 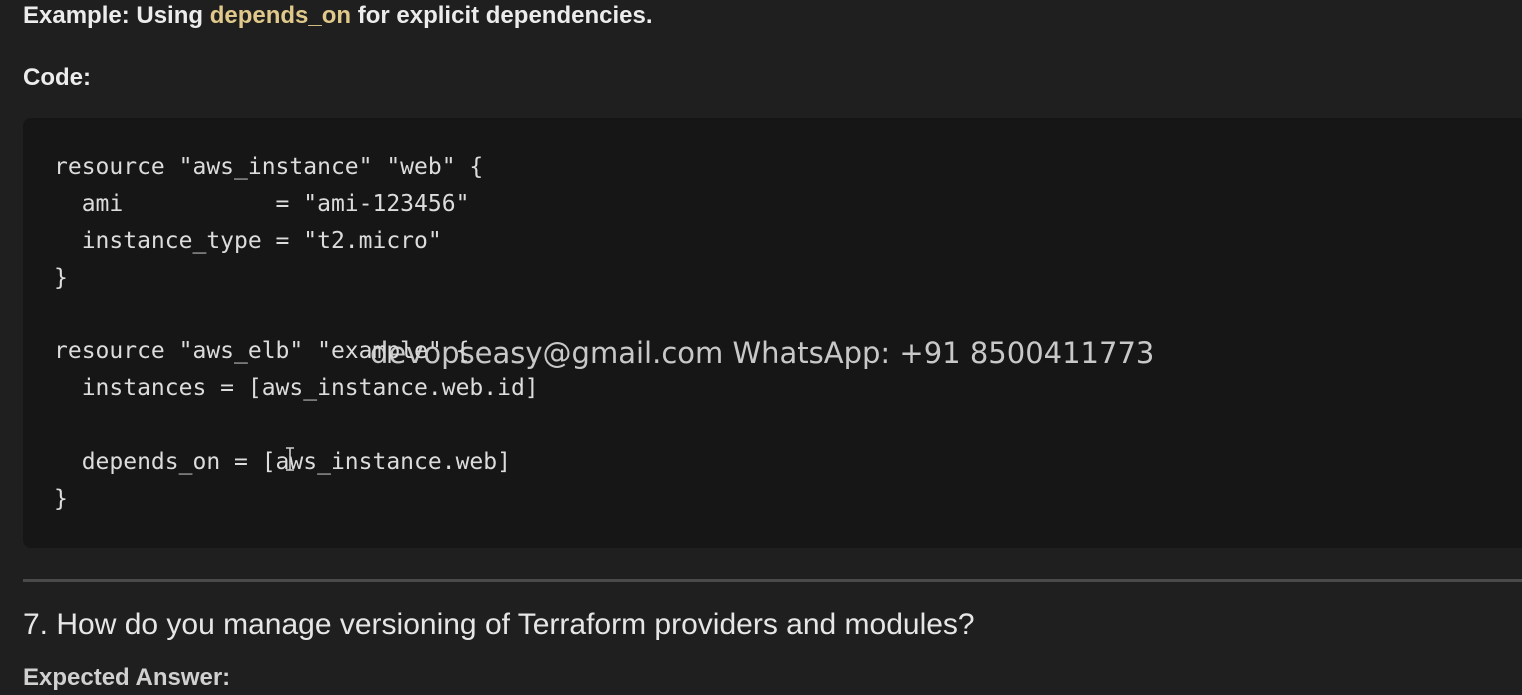 What do you see at coordinates (290, 459) in the screenshot?
I see `text-cursor-icon` at bounding box center [290, 459].